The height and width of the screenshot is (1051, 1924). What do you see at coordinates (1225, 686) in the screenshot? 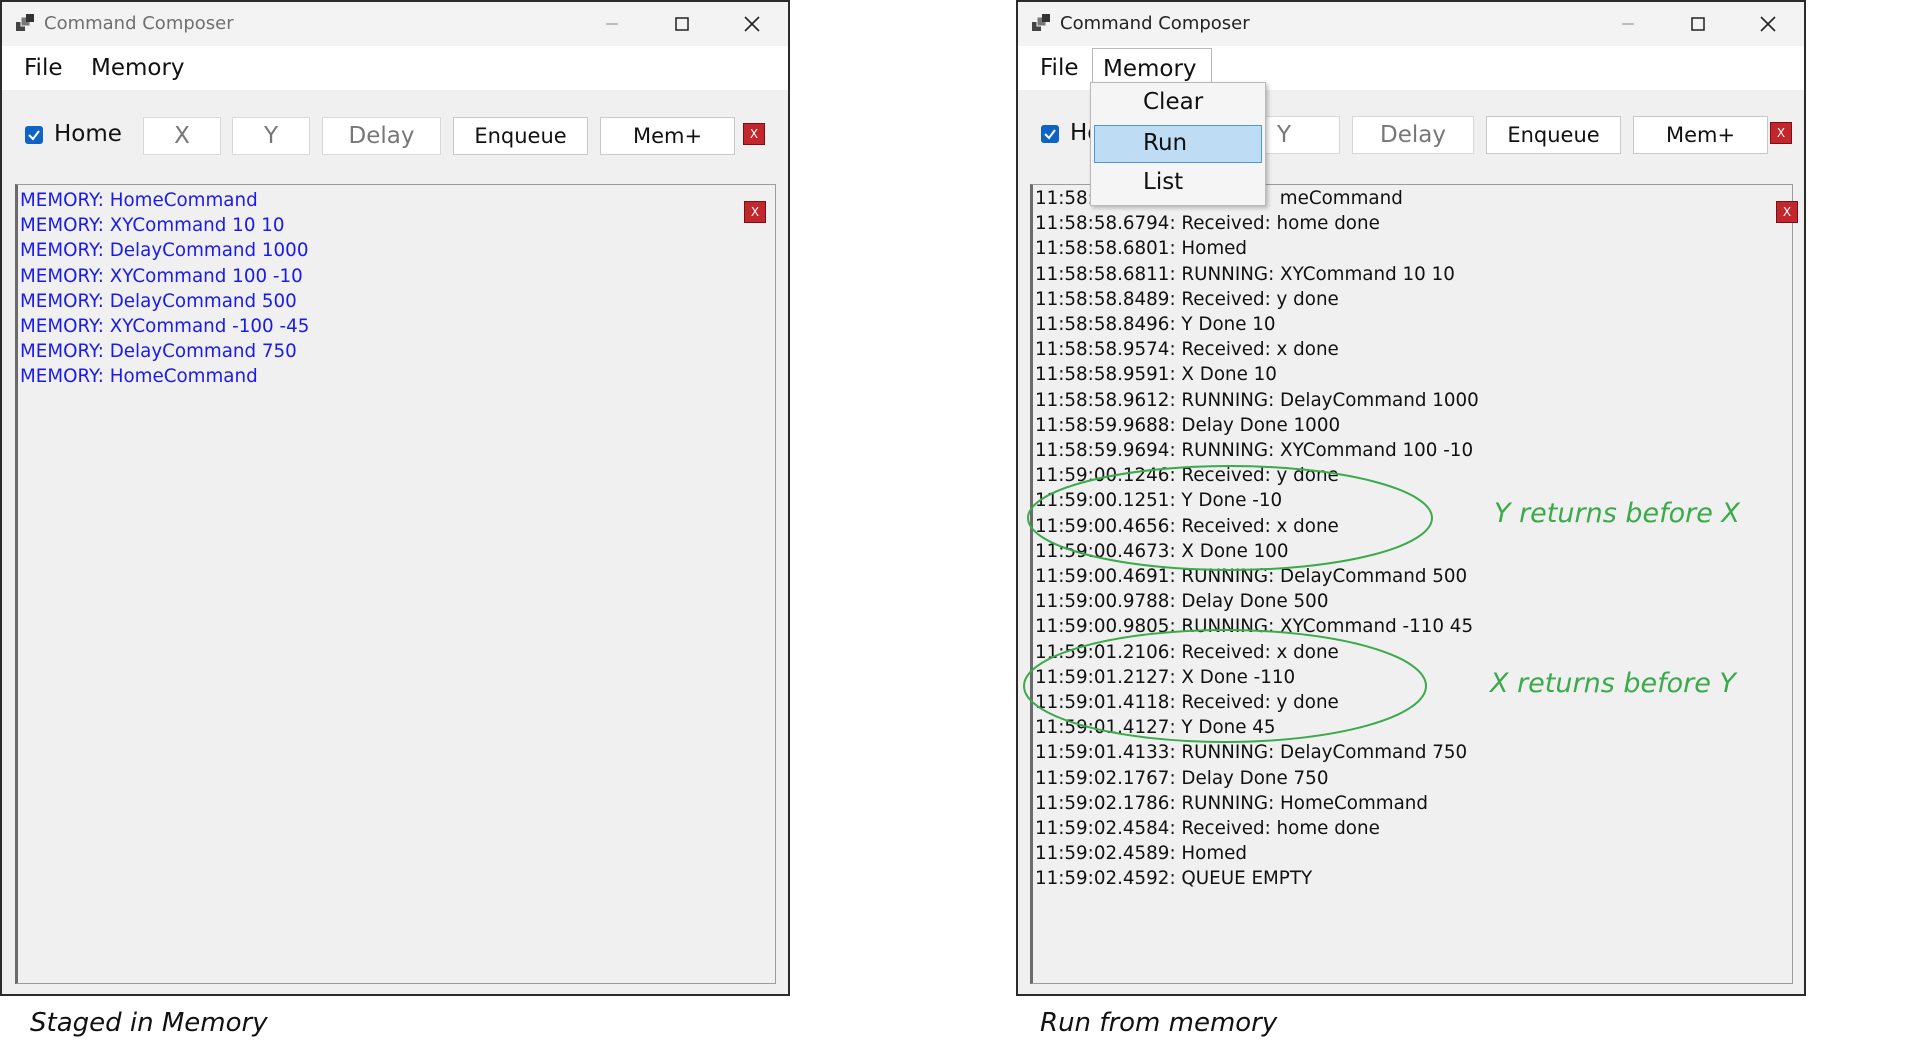
I see `highlight-ellipse-x-first` at bounding box center [1225, 686].